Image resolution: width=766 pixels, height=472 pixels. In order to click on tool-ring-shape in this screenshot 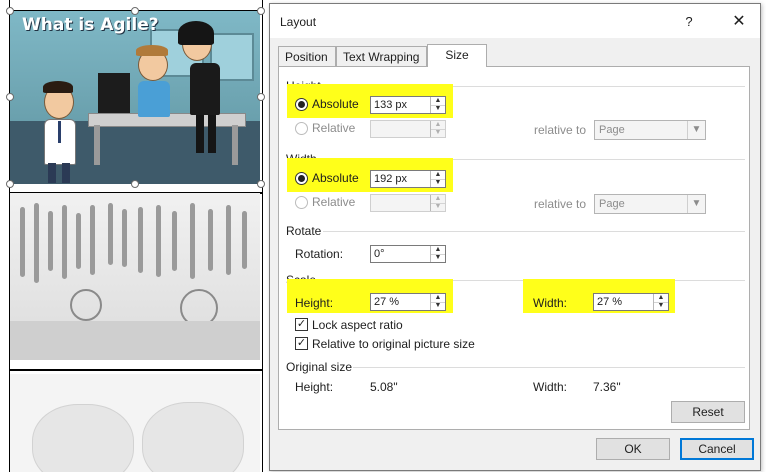, I will do `click(86, 305)`.